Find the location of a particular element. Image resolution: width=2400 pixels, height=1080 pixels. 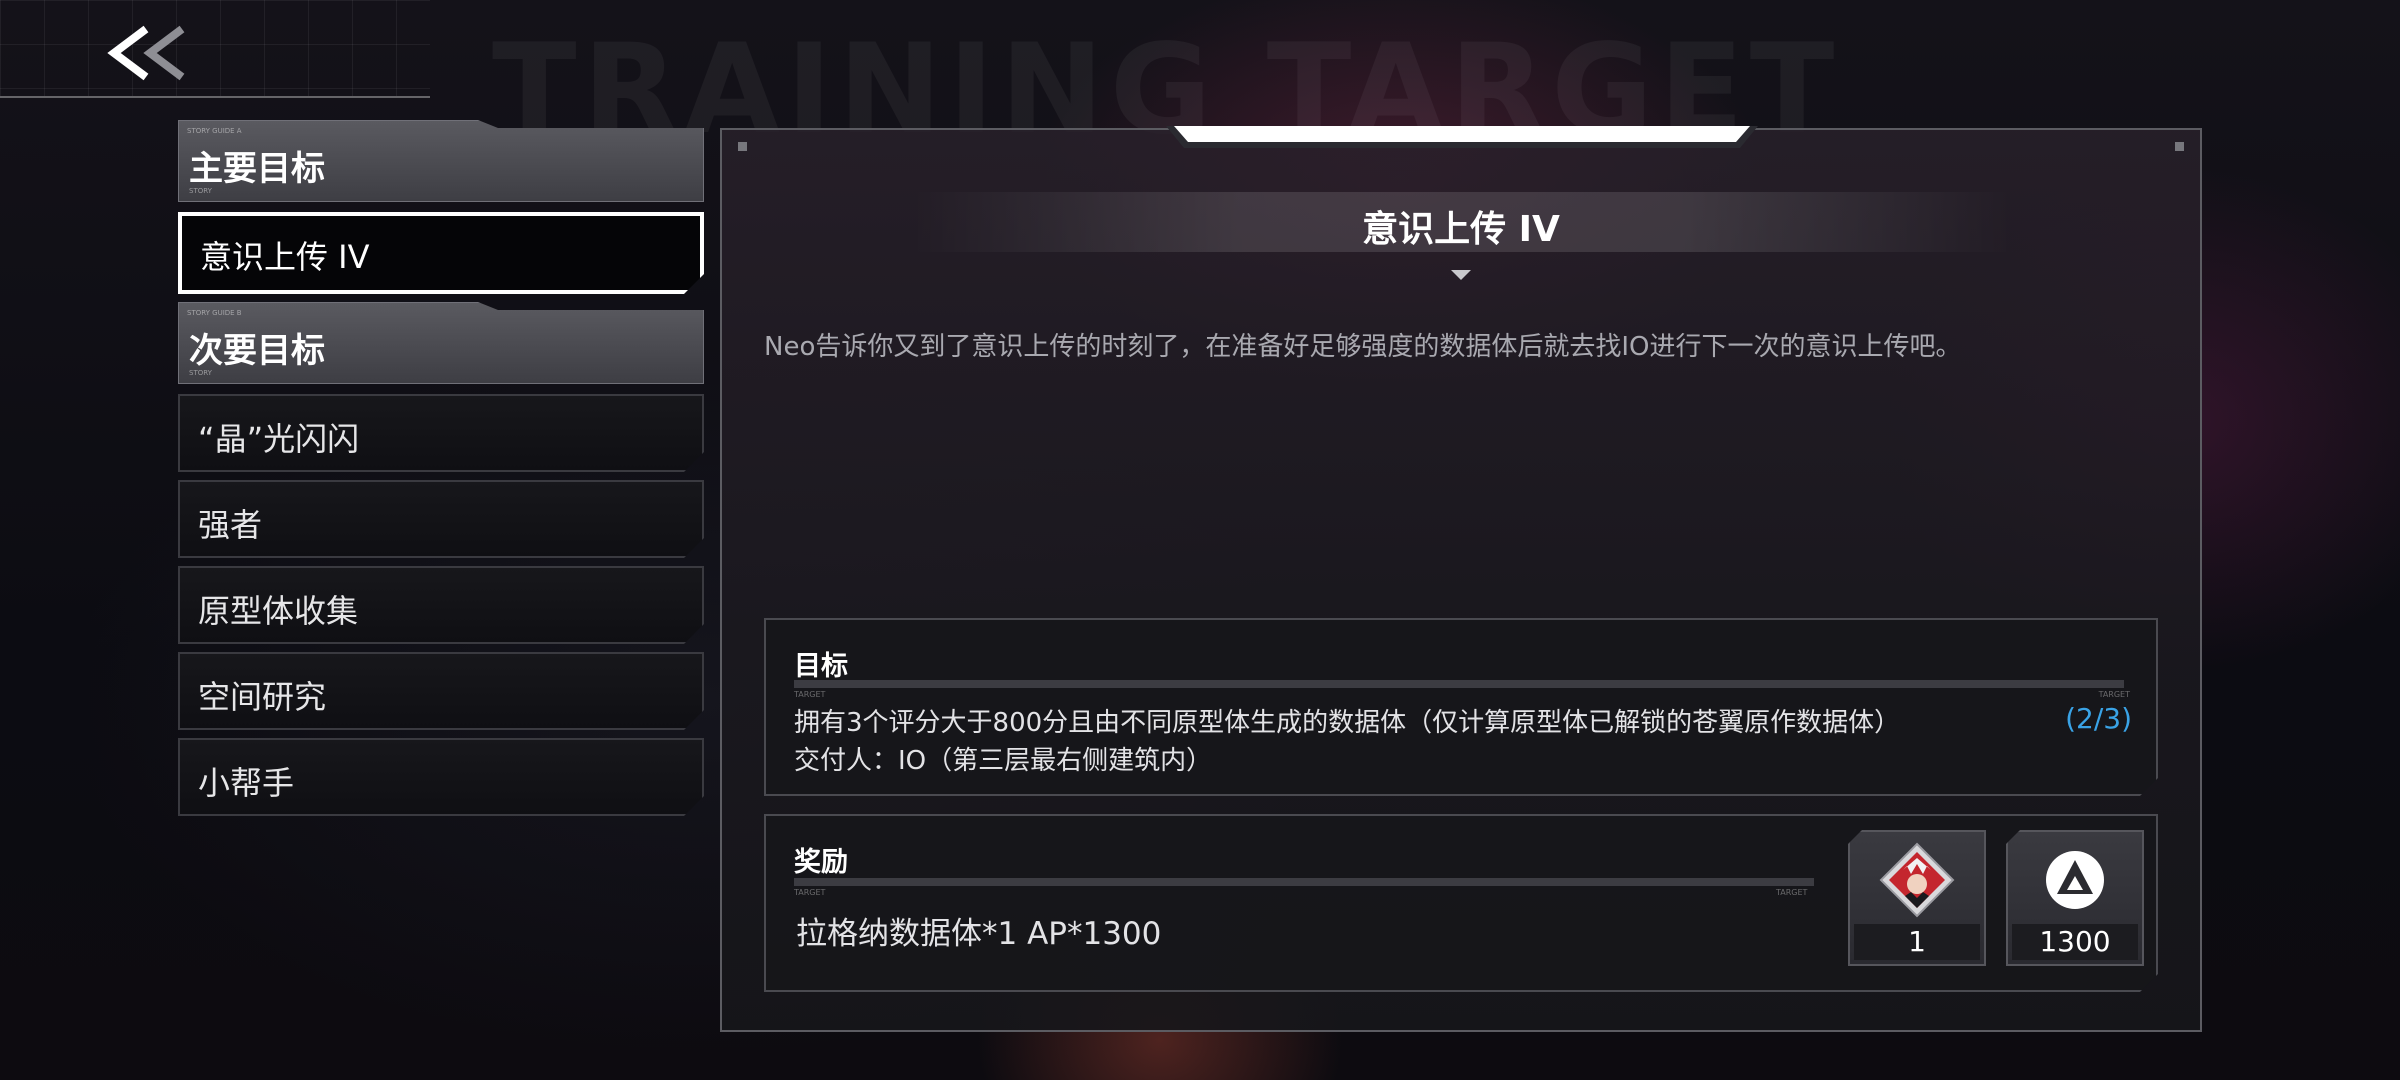

ragna-data-icon is located at coordinates (1917, 880).